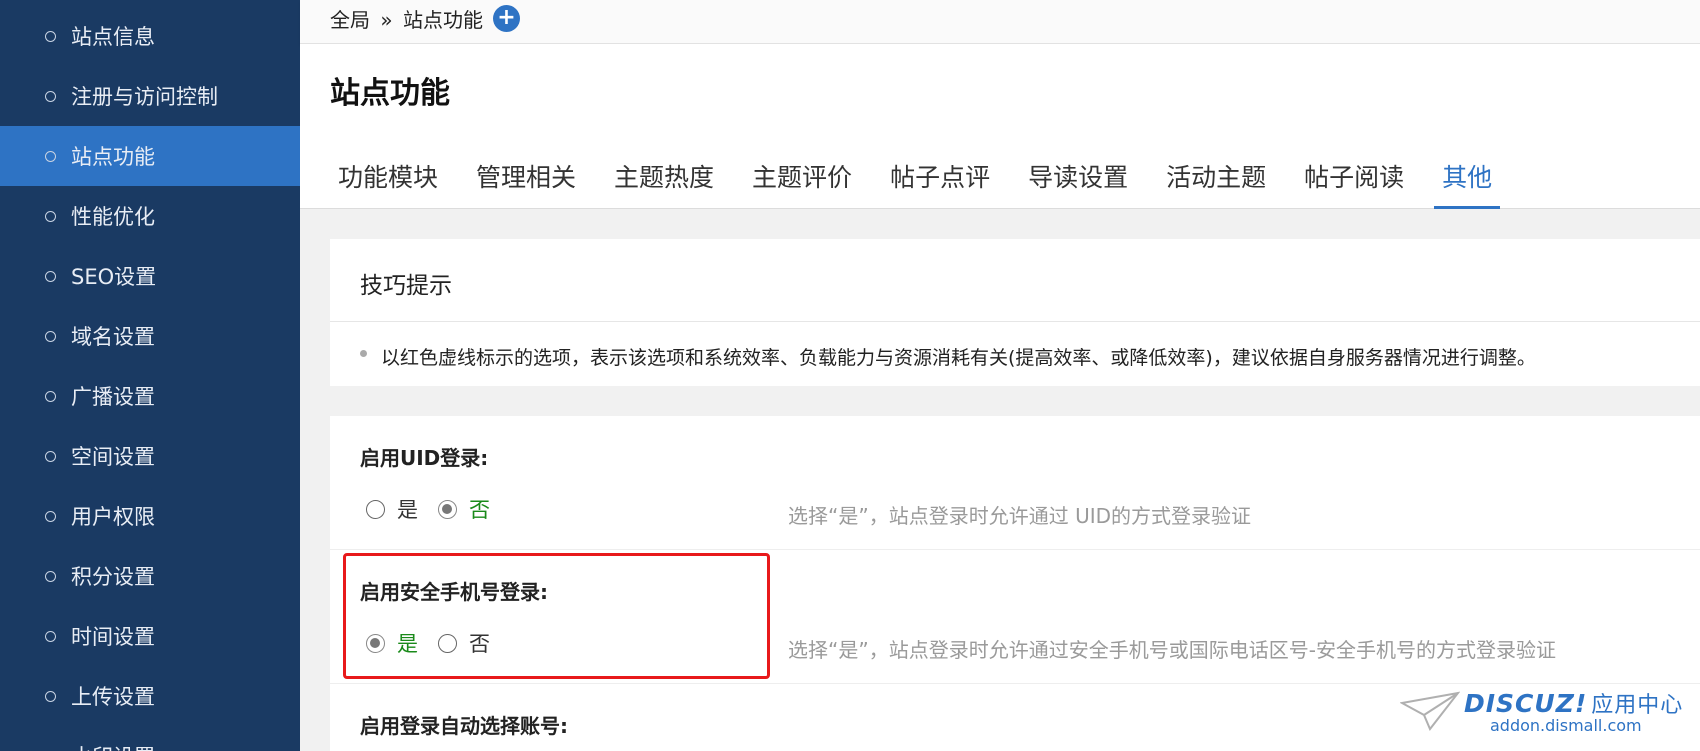 Image resolution: width=1700 pixels, height=751 pixels. What do you see at coordinates (1430, 711) in the screenshot?
I see `paper-plane-icon` at bounding box center [1430, 711].